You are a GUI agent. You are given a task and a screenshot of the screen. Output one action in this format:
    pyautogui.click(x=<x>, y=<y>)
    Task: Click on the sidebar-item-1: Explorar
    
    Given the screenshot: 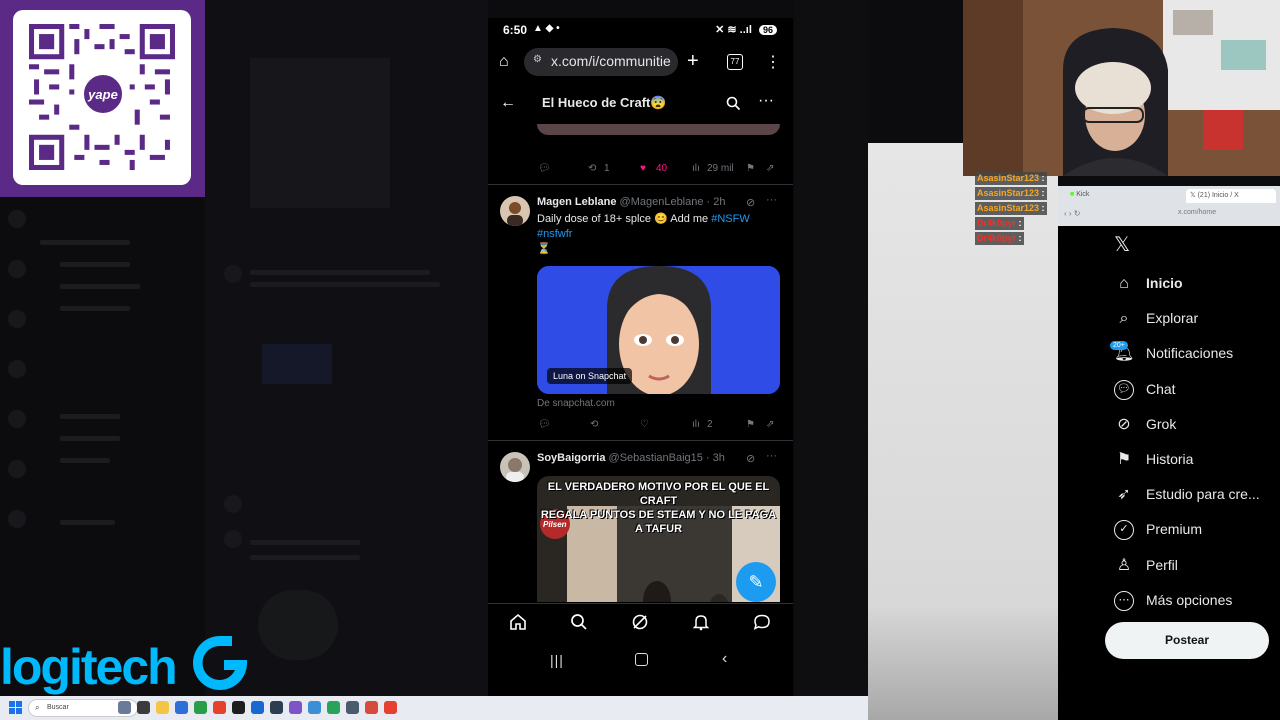 What is the action you would take?
    pyautogui.click(x=1172, y=318)
    